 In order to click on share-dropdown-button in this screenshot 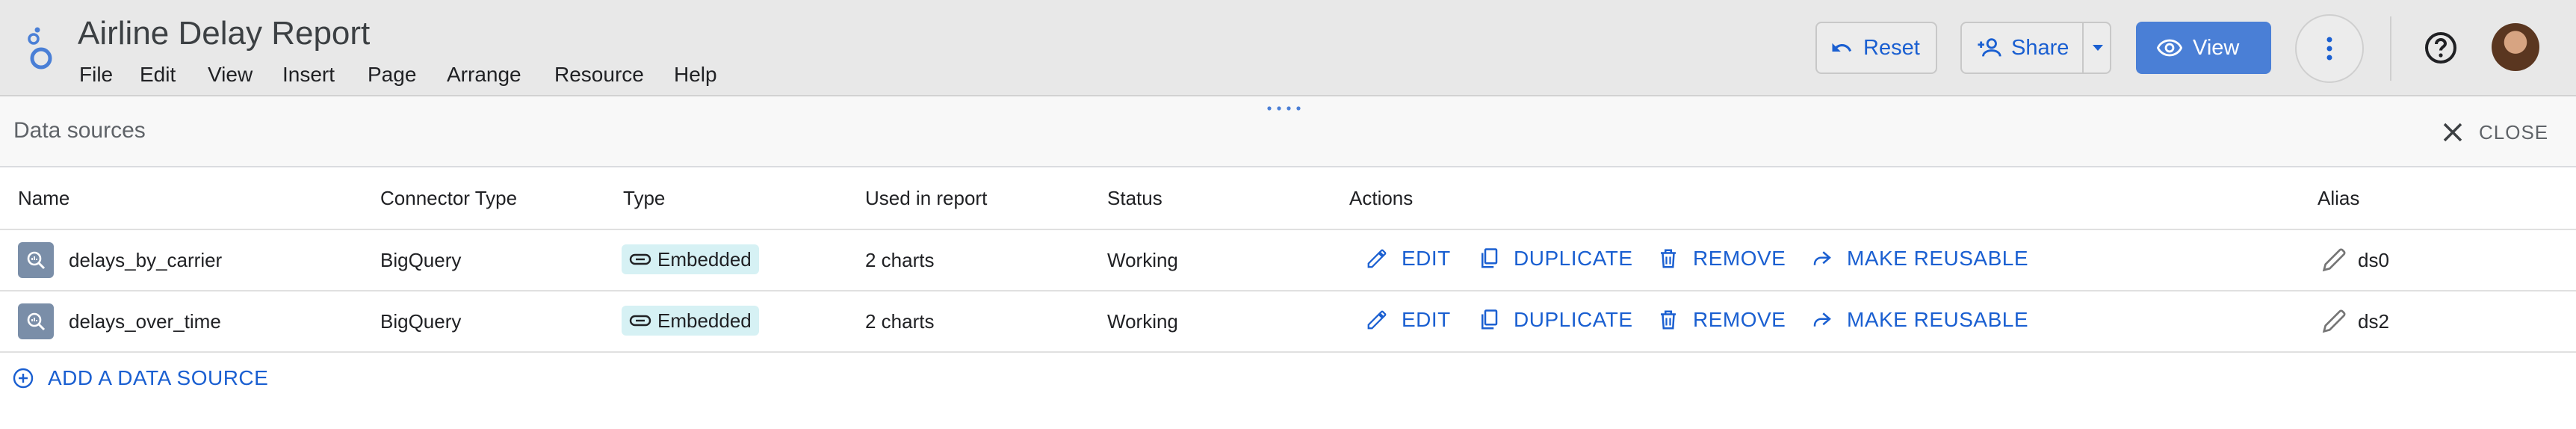, I will do `click(2097, 48)`.